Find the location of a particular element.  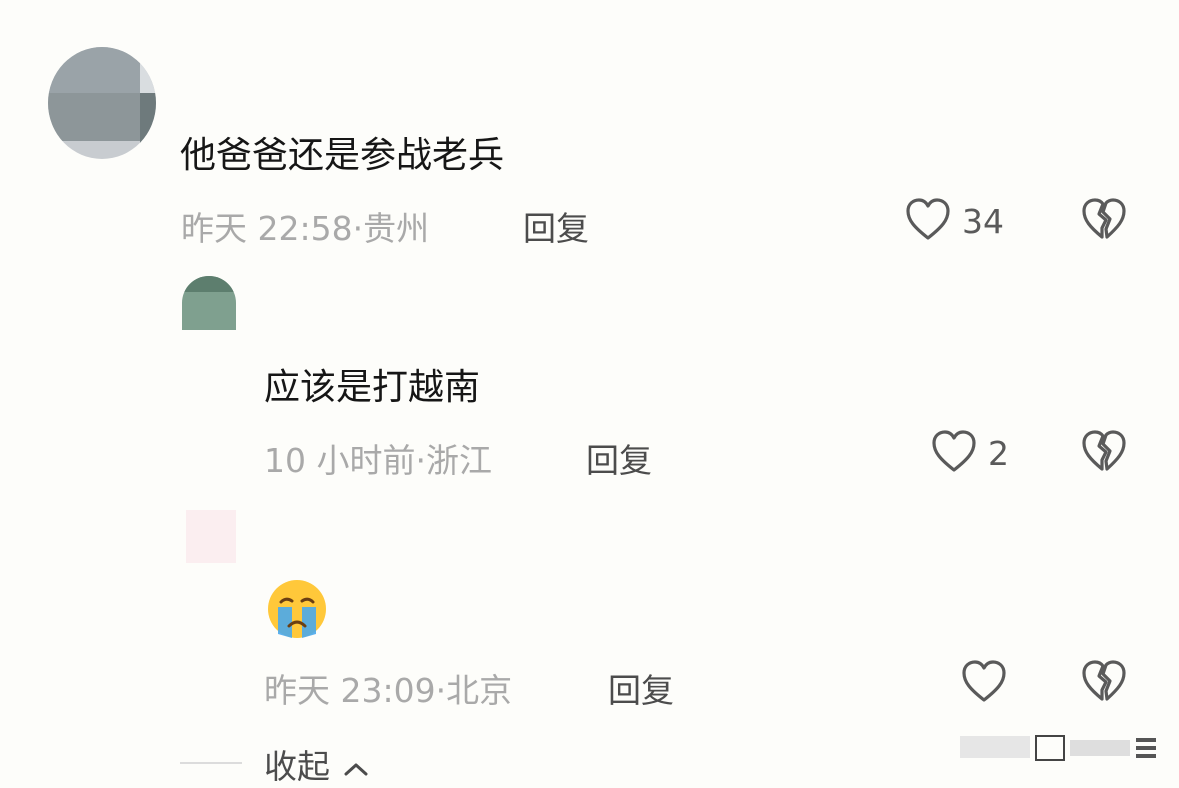

comment-text: 他爸爸还是参战老兵 is located at coordinates (342, 155).